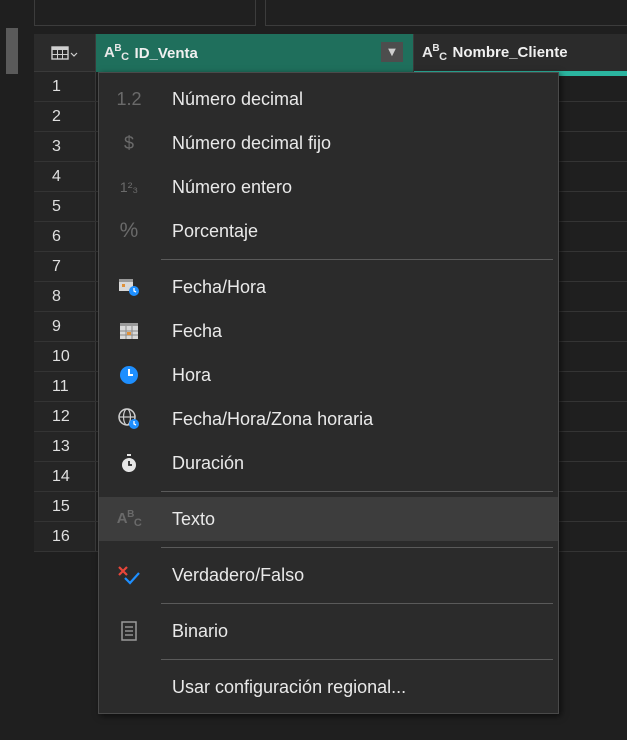 Image resolution: width=627 pixels, height=740 pixels. Describe the element at coordinates (328, 231) in the screenshot. I see `menu-item-percentage: % Porcentaje` at that location.